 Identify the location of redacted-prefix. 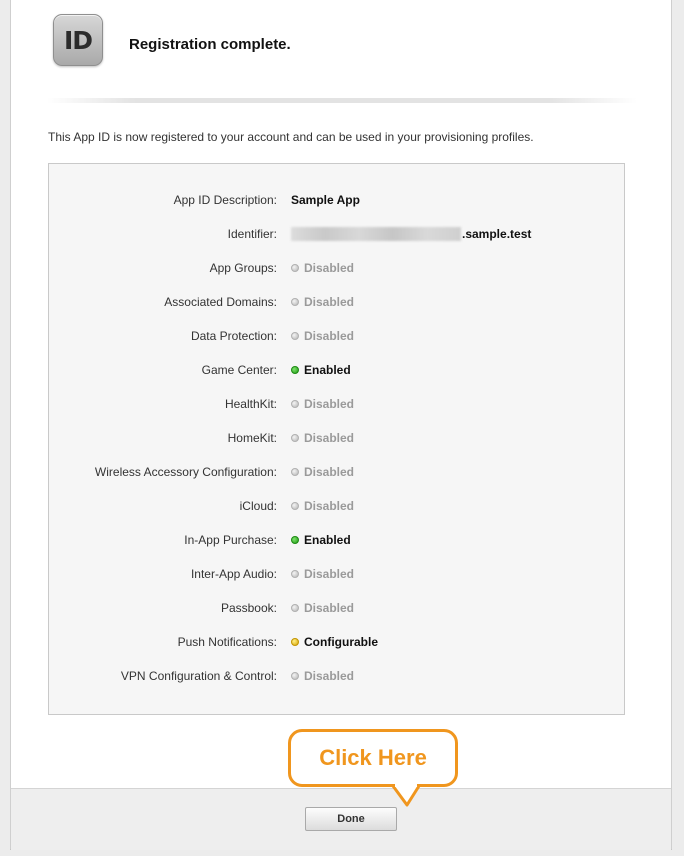
(376, 234).